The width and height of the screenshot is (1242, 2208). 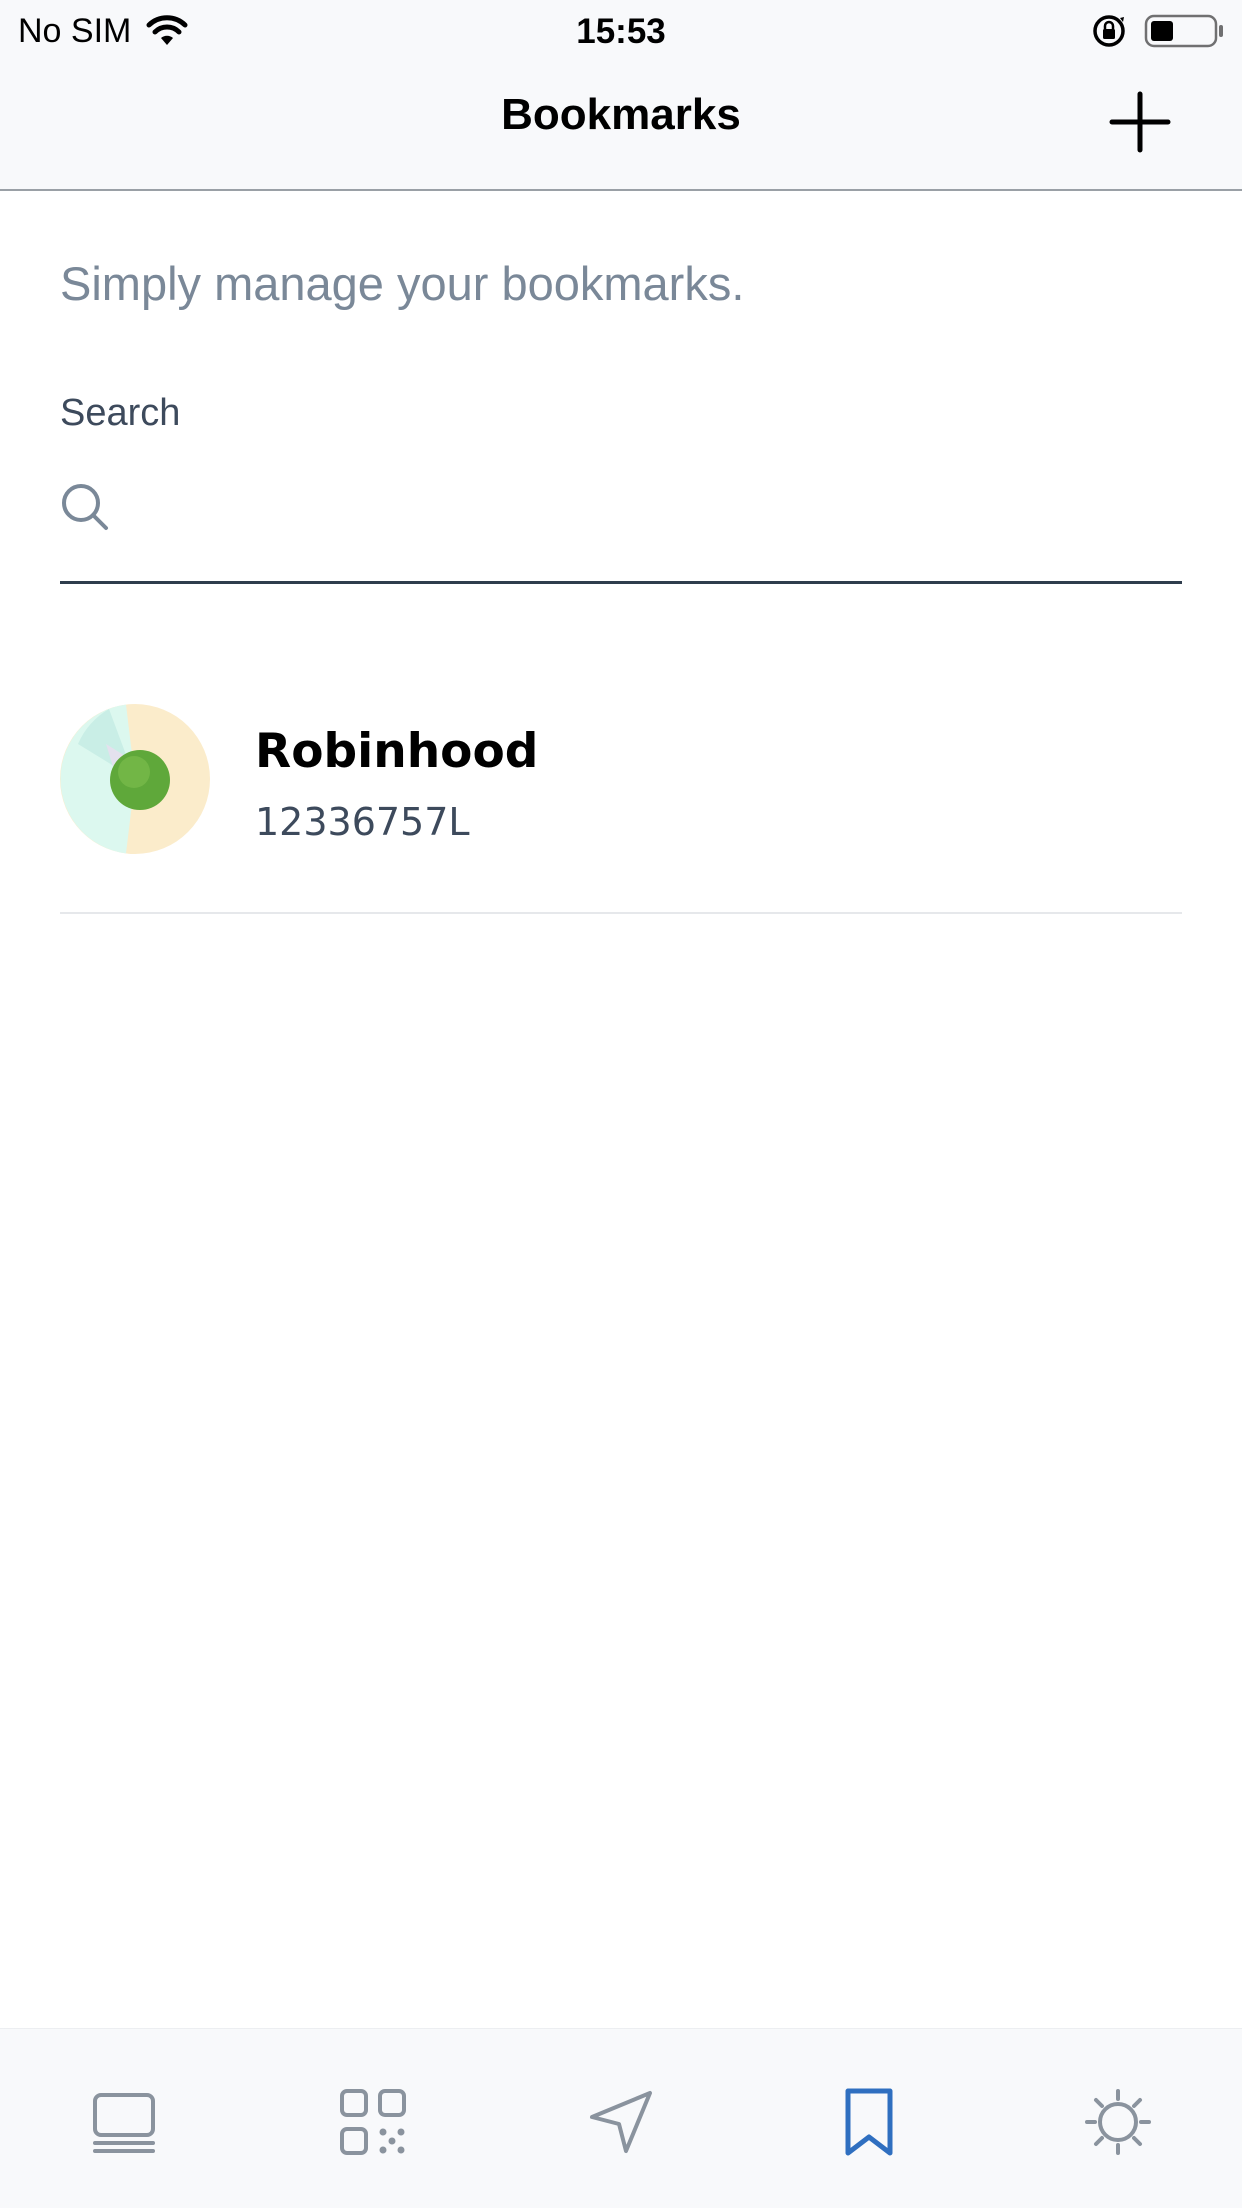 What do you see at coordinates (650, 506) in the screenshot?
I see `search-input` at bounding box center [650, 506].